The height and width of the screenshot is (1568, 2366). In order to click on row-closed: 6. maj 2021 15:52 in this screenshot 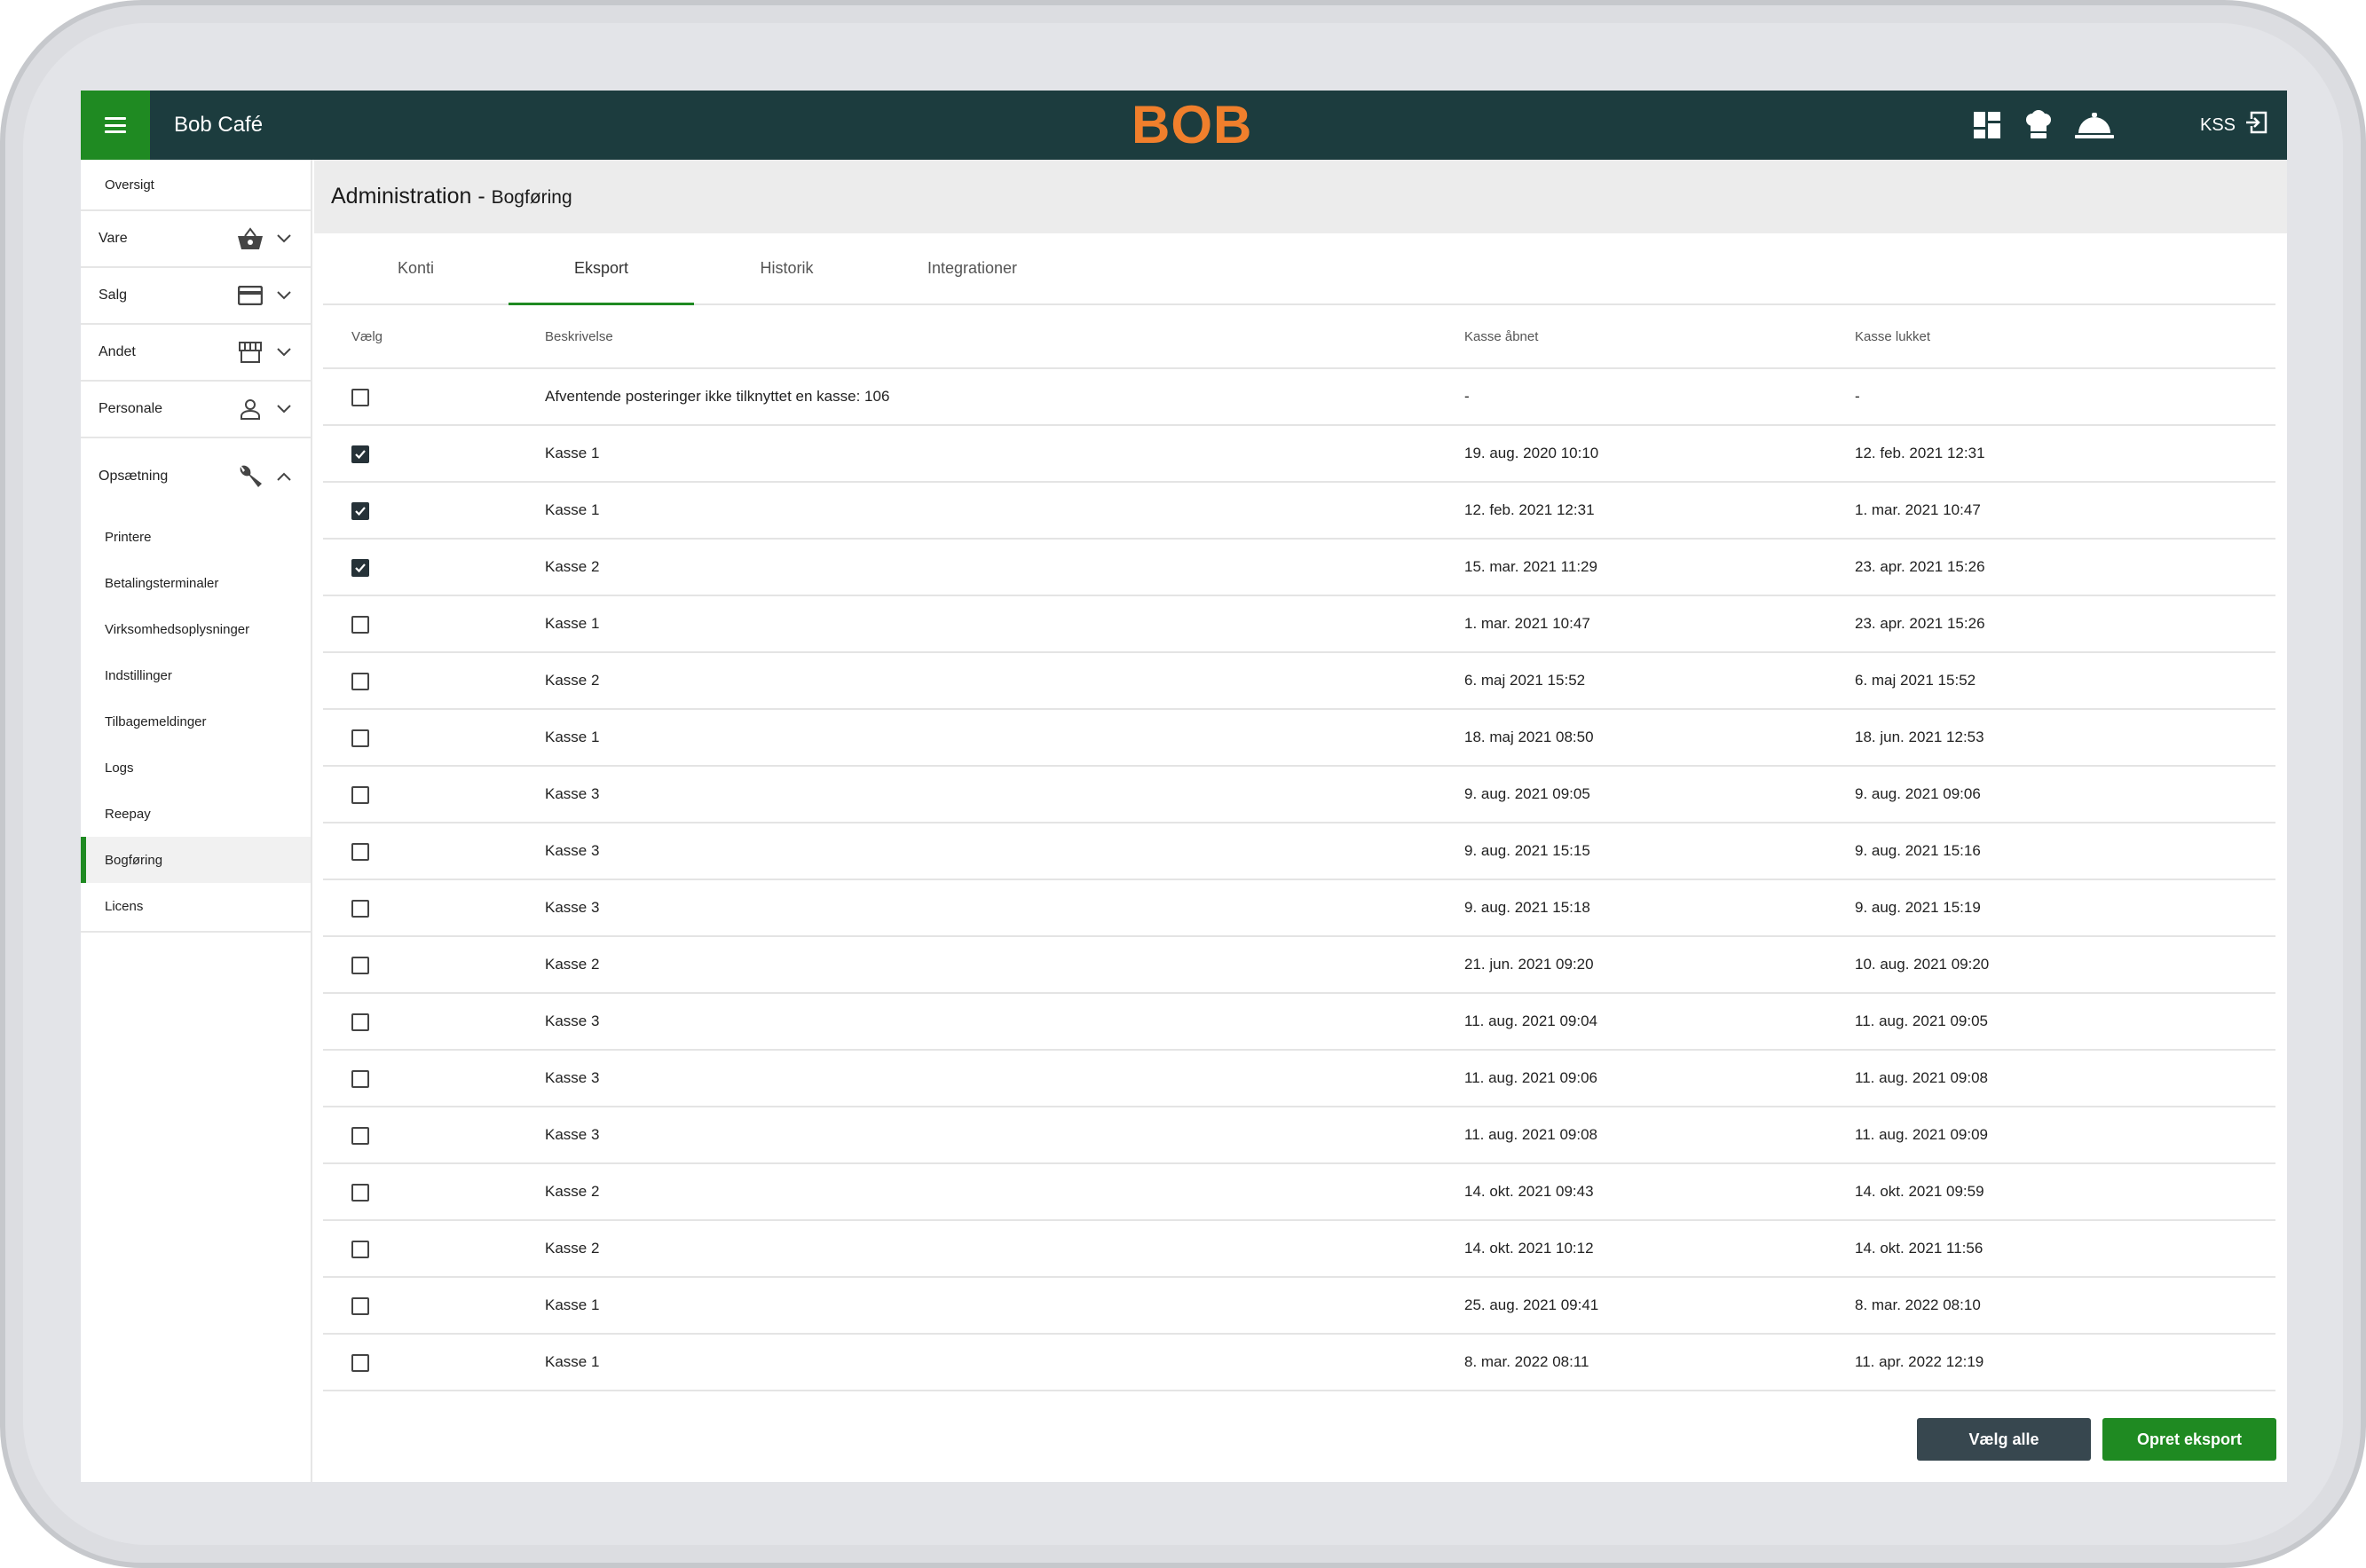, I will do `click(1915, 681)`.